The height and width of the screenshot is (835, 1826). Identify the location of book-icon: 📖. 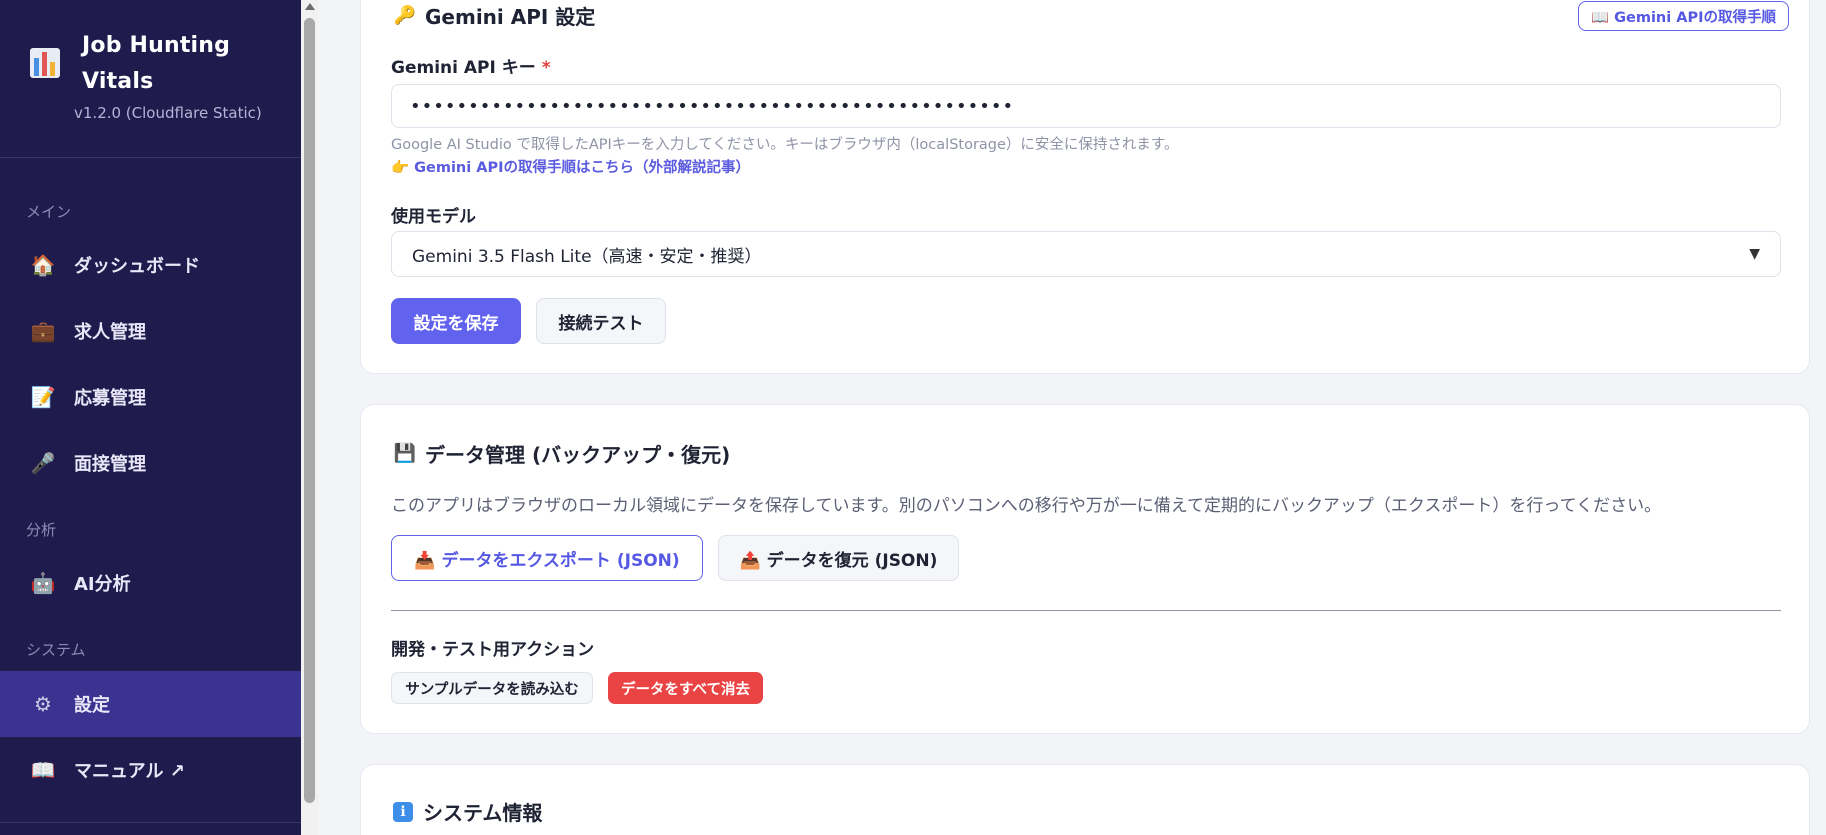
(43, 770).